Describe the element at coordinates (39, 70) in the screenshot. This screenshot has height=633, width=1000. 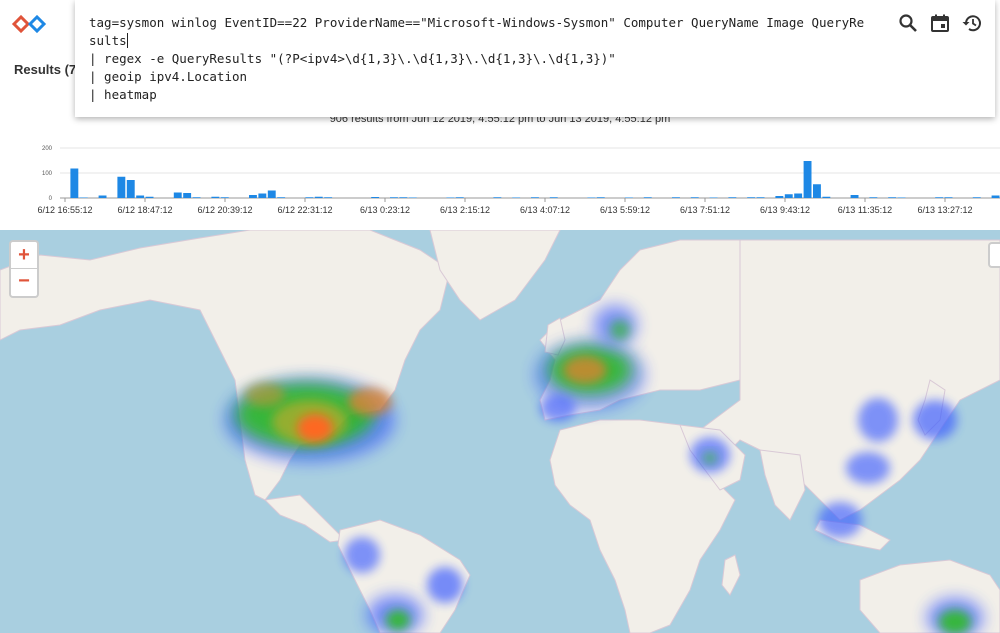
I see `tab-results: Results (7(` at that location.